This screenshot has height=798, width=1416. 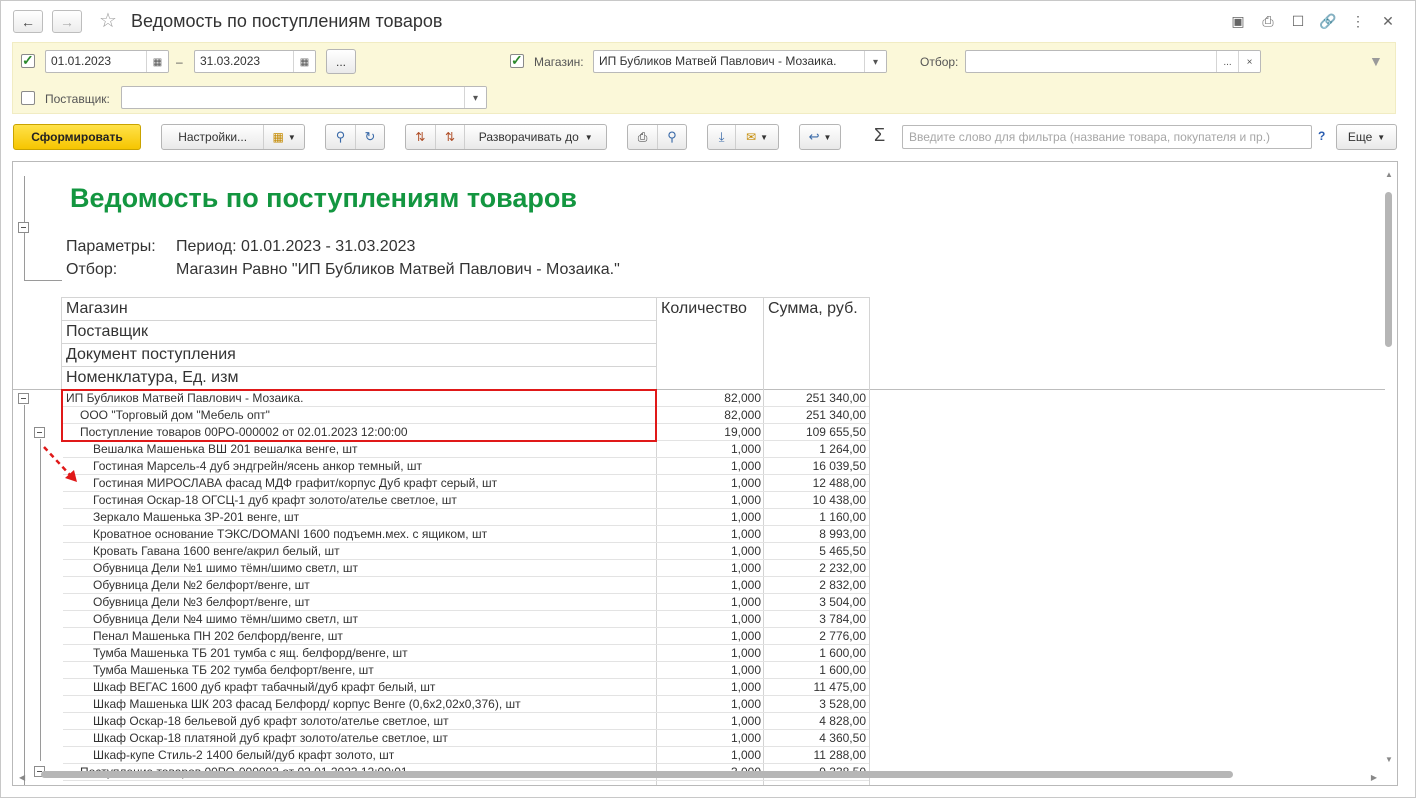 What do you see at coordinates (370, 137) in the screenshot?
I see `find-next-button: ↻` at bounding box center [370, 137].